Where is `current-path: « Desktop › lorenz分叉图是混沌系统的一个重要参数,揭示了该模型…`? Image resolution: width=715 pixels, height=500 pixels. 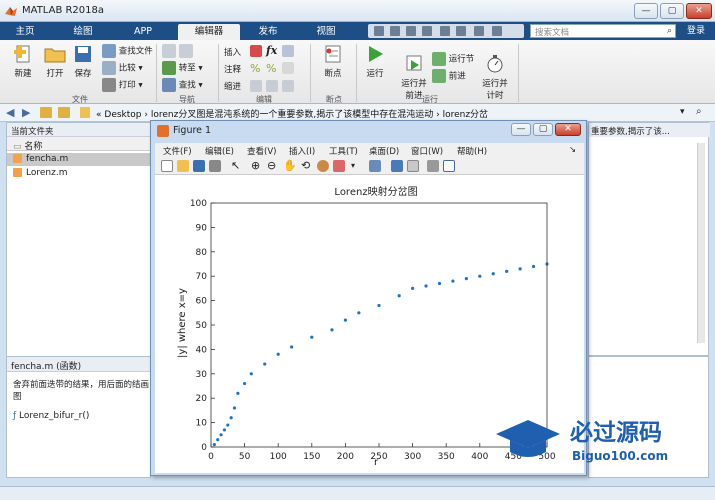 current-path: « Desktop › lorenz分叉图是混沌系统的一个重要参数,揭示了该模型… is located at coordinates (292, 113).